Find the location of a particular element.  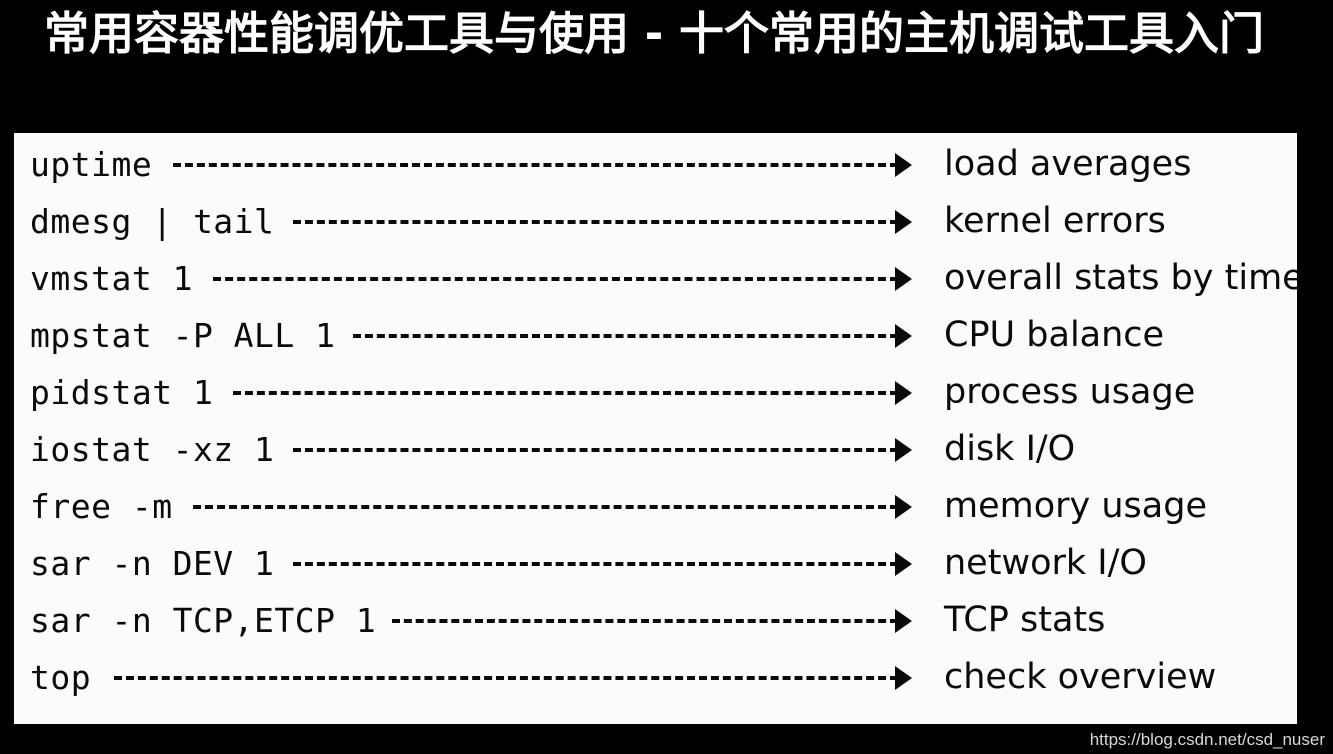

tool-row: sar -n TCP,ETCP 1 TCP stats is located at coordinates (655, 620).